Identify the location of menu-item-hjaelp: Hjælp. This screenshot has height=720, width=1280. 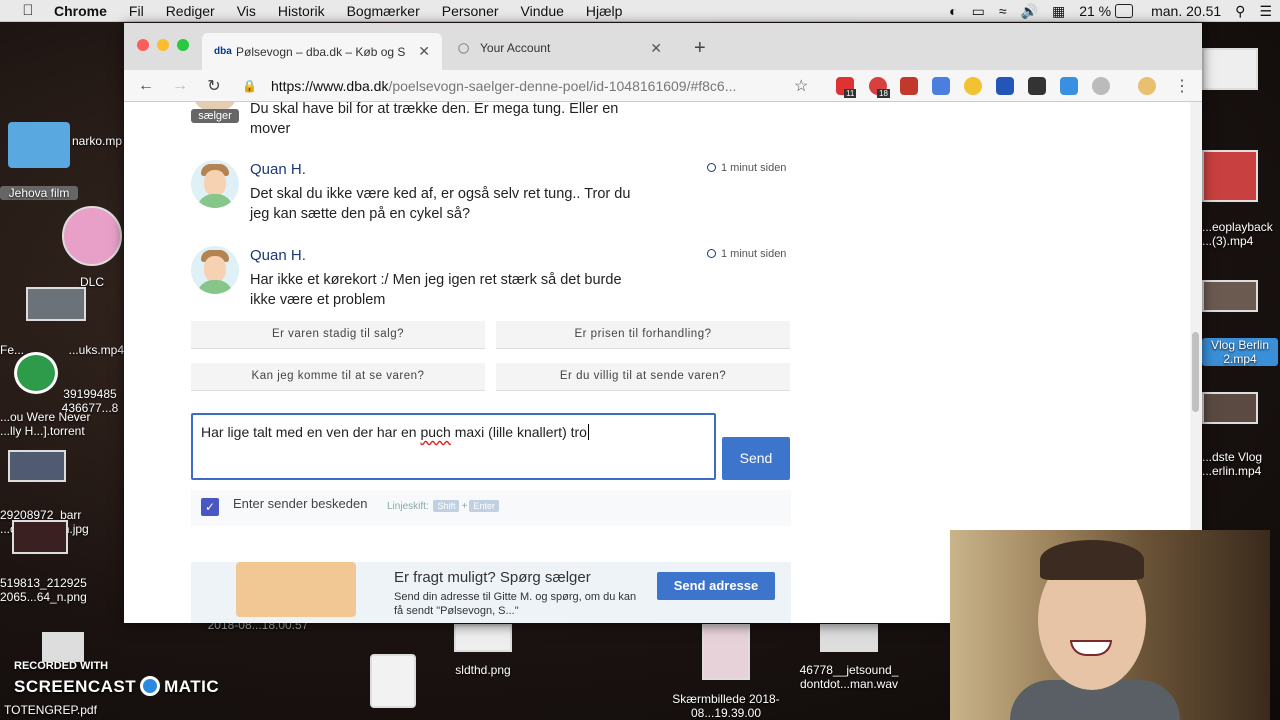
(604, 11).